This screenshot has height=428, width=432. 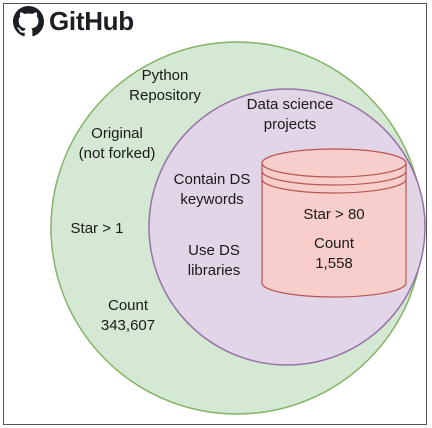 I want to click on star-gt-80-label: Star > 80, so click(x=334, y=214).